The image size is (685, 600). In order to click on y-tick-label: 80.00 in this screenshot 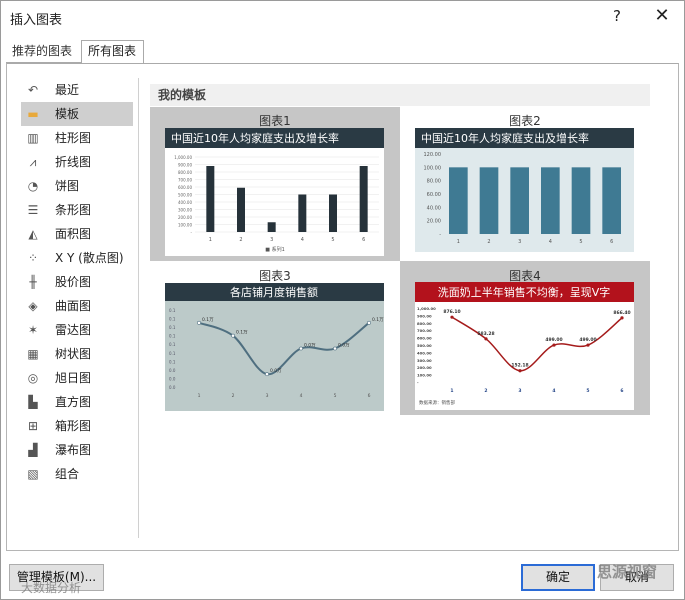, I will do `click(434, 182)`.